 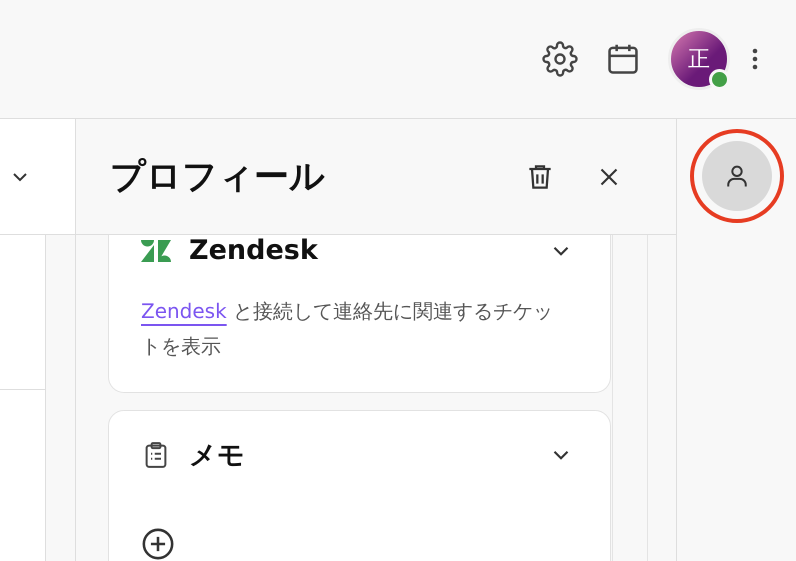 I want to click on zendesk-link: Zendesk, so click(x=184, y=311).